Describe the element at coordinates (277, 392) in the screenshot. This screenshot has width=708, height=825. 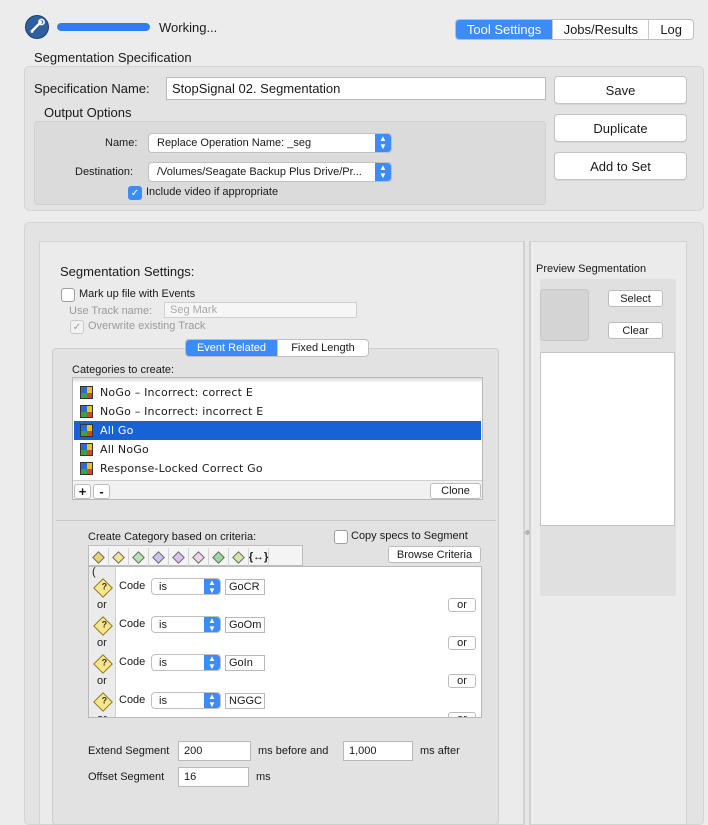
I see `list-item: NoGo – Incorrect: correct E` at that location.